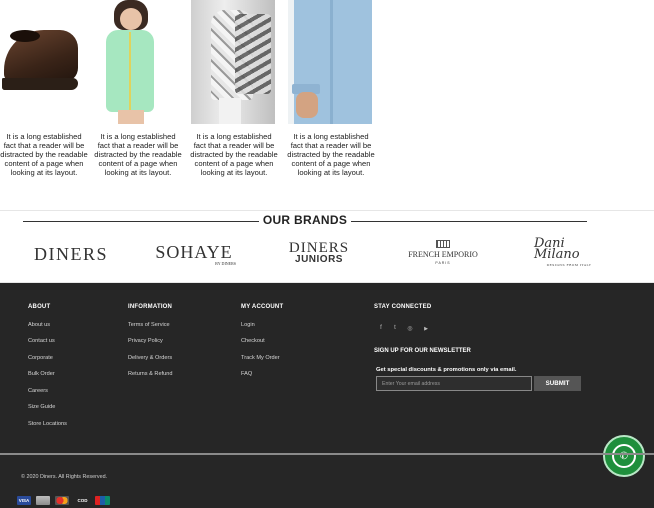 The width and height of the screenshot is (654, 508). I want to click on newsletter-submit-button: SUBMIT, so click(557, 383).